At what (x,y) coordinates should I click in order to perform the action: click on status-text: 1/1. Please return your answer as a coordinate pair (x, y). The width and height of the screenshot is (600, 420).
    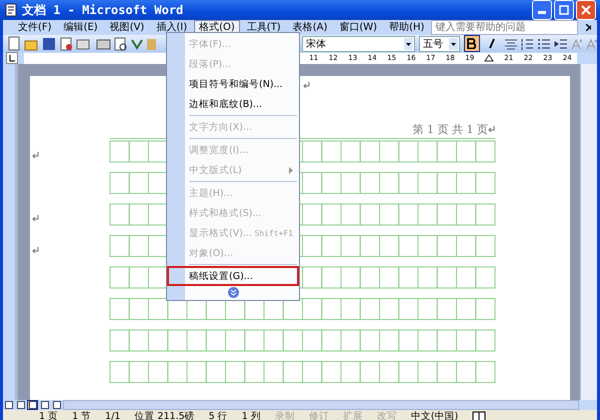
    Looking at the image, I should click on (112, 415).